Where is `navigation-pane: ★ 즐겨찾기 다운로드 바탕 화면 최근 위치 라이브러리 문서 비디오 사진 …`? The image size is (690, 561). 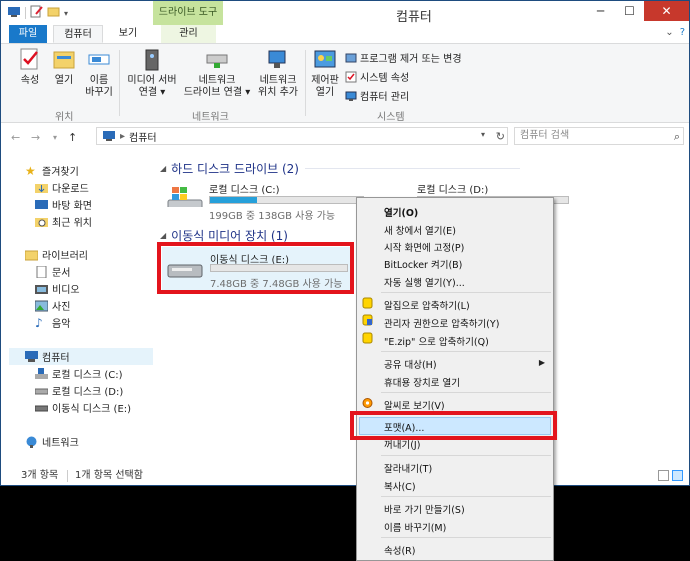 navigation-pane: ★ 즐겨찾기 다운로드 바탕 화면 최근 위치 라이브러리 문서 비디오 사진 … is located at coordinates (77, 306).